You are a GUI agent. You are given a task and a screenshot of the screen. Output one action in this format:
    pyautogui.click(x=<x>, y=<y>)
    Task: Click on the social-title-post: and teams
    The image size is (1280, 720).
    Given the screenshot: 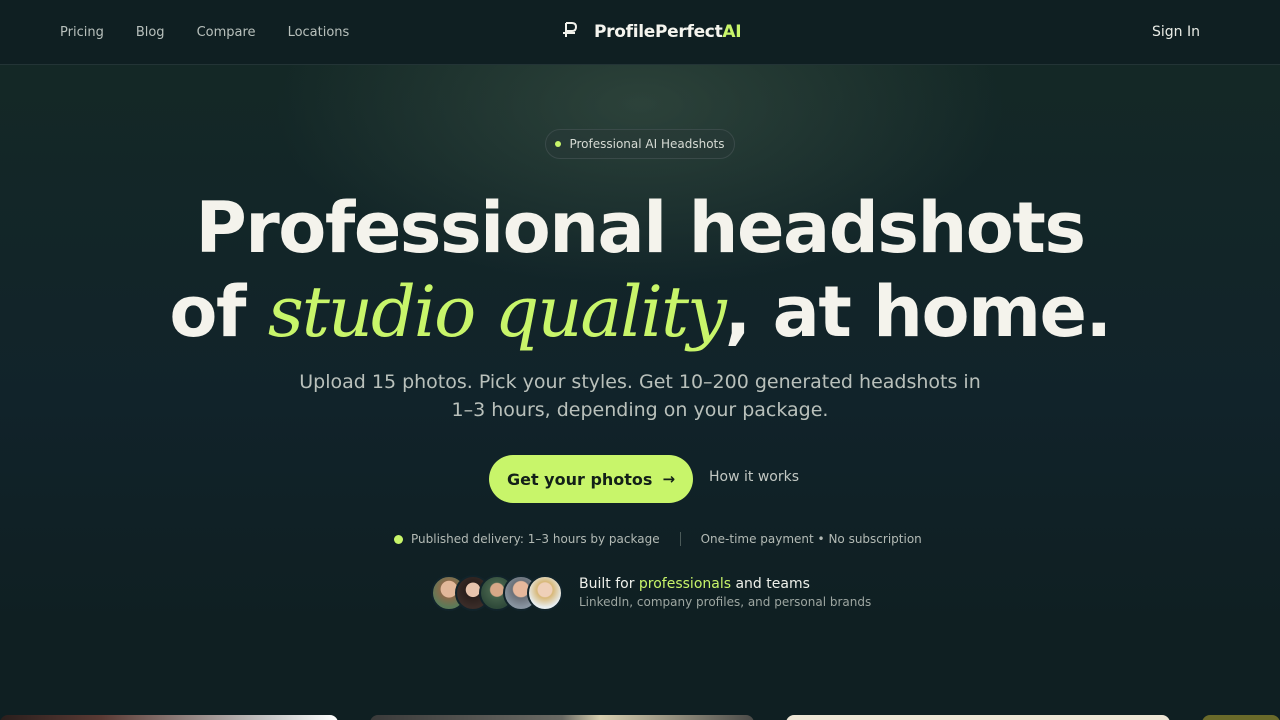 What is the action you would take?
    pyautogui.click(x=770, y=584)
    